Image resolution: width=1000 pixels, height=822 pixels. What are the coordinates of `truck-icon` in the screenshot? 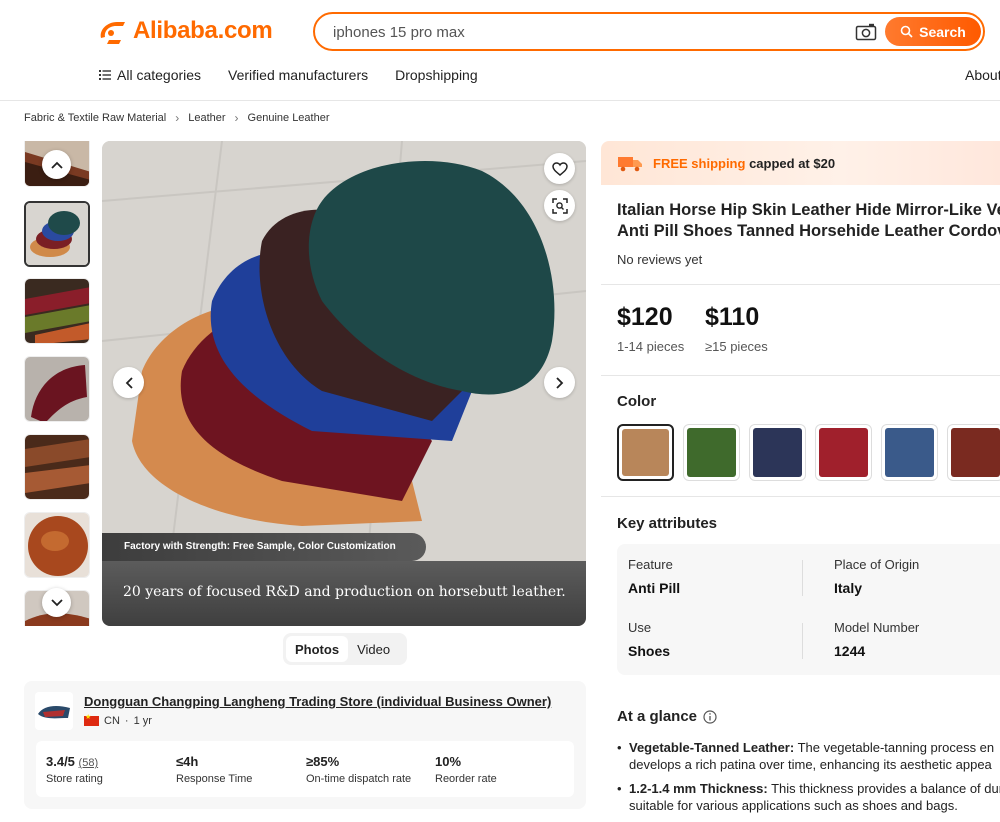 It's located at (630, 164).